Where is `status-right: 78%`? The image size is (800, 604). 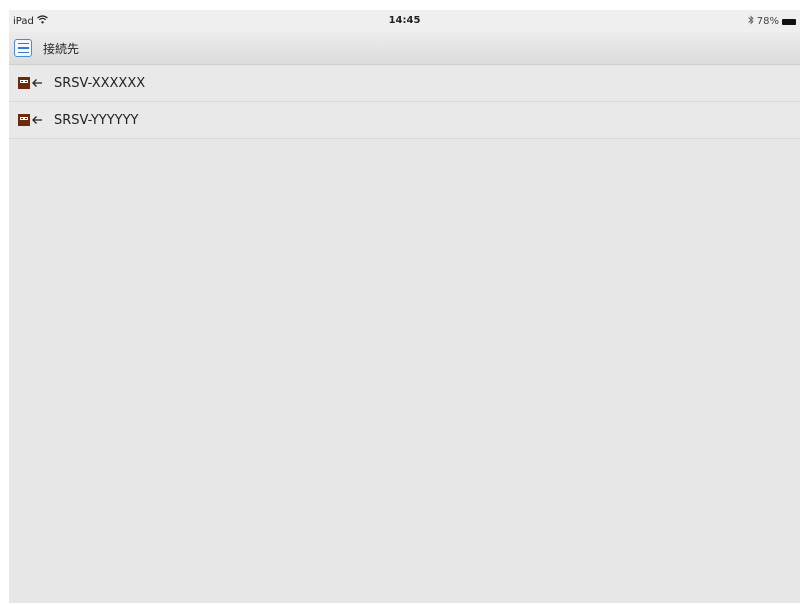
status-right: 78% is located at coordinates (771, 21).